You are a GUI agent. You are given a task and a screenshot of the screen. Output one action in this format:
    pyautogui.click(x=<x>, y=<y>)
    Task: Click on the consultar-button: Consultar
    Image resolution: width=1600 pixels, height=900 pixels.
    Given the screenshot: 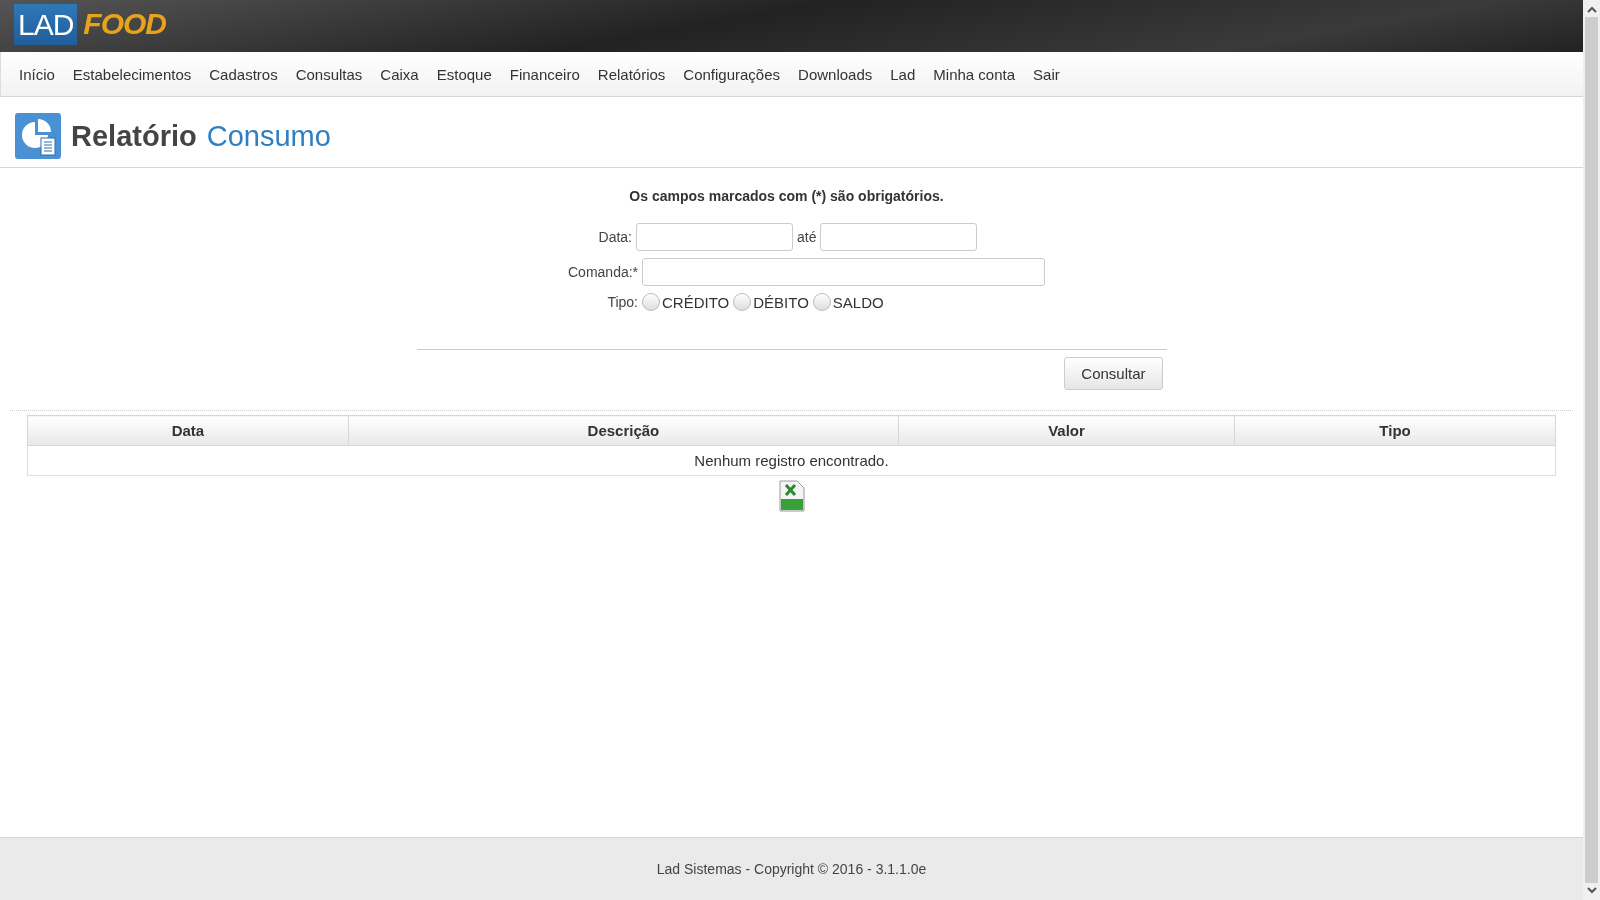 What is the action you would take?
    pyautogui.click(x=1113, y=373)
    